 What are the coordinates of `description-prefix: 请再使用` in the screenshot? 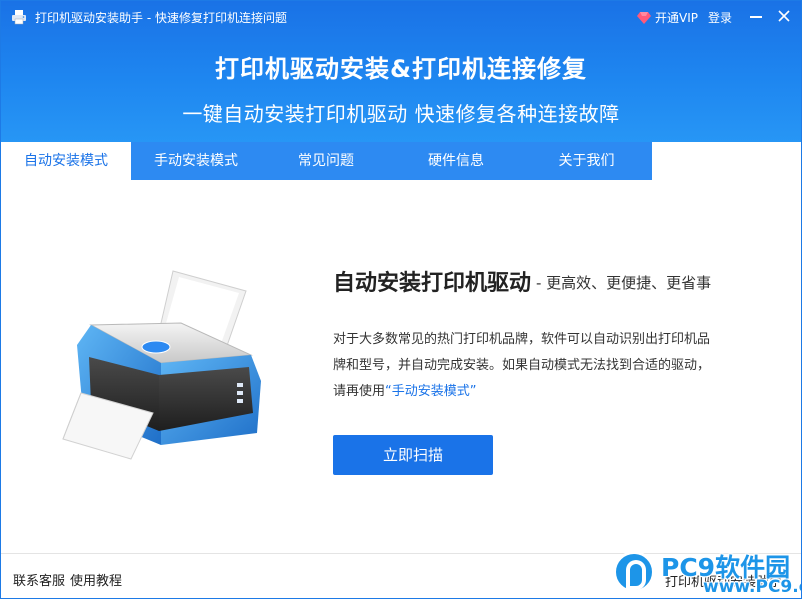 It's located at (359, 391).